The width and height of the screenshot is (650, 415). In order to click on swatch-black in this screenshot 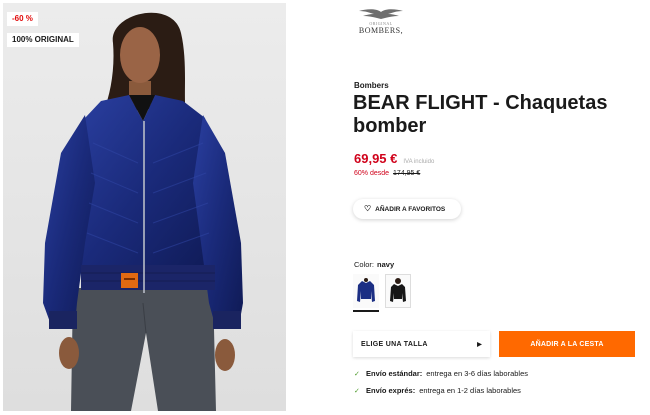, I will do `click(398, 293)`.